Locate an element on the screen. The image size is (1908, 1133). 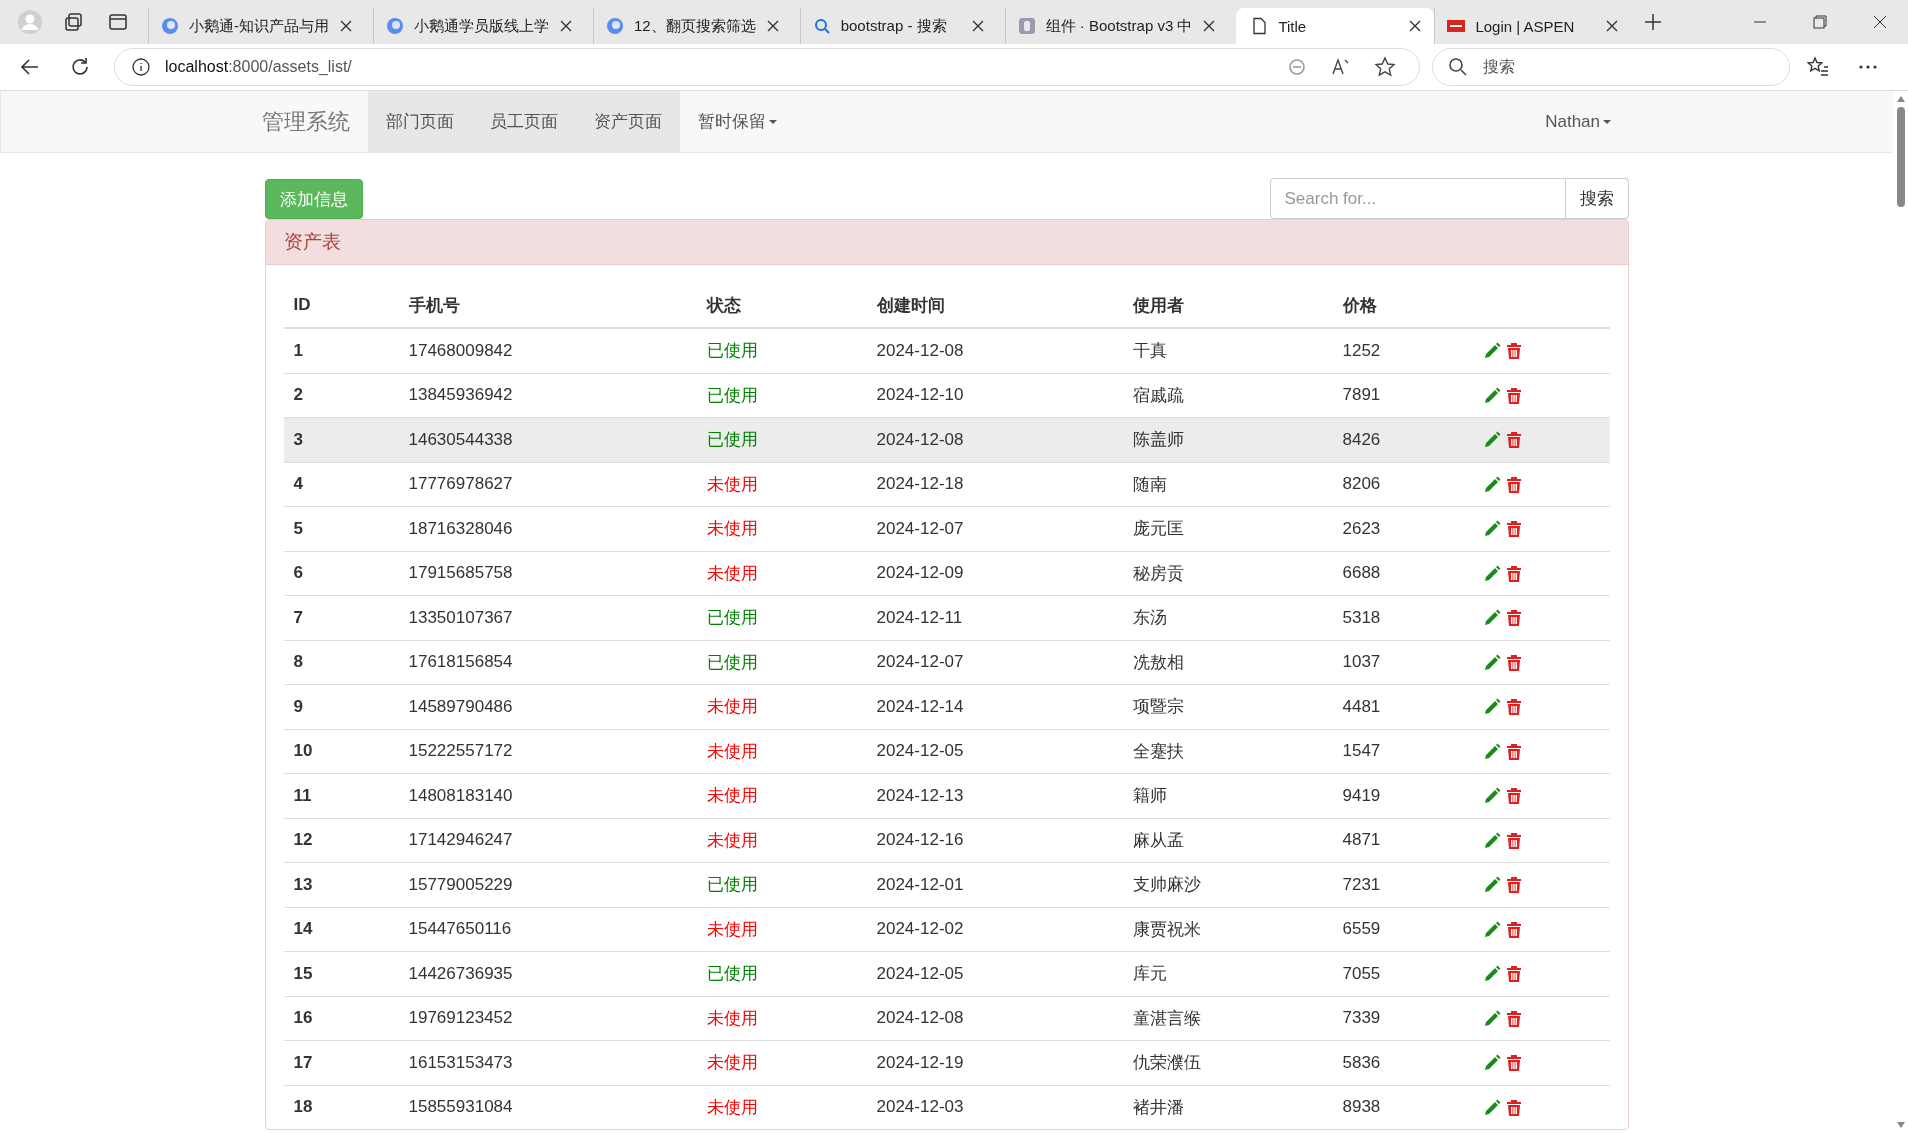
table-row: 6 17915685758 未使用 2024-12-09 秘房贡 6688 is located at coordinates (946, 573).